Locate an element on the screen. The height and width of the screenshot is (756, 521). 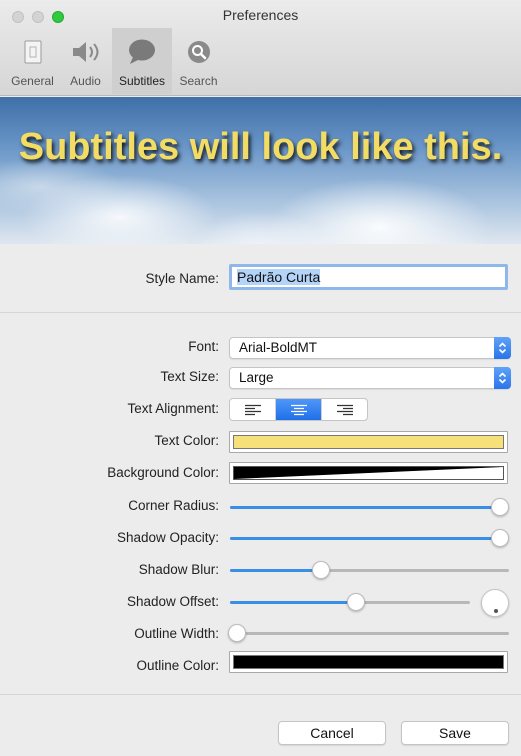
corner-radius-label: Corner Radius: is located at coordinates (173, 505).